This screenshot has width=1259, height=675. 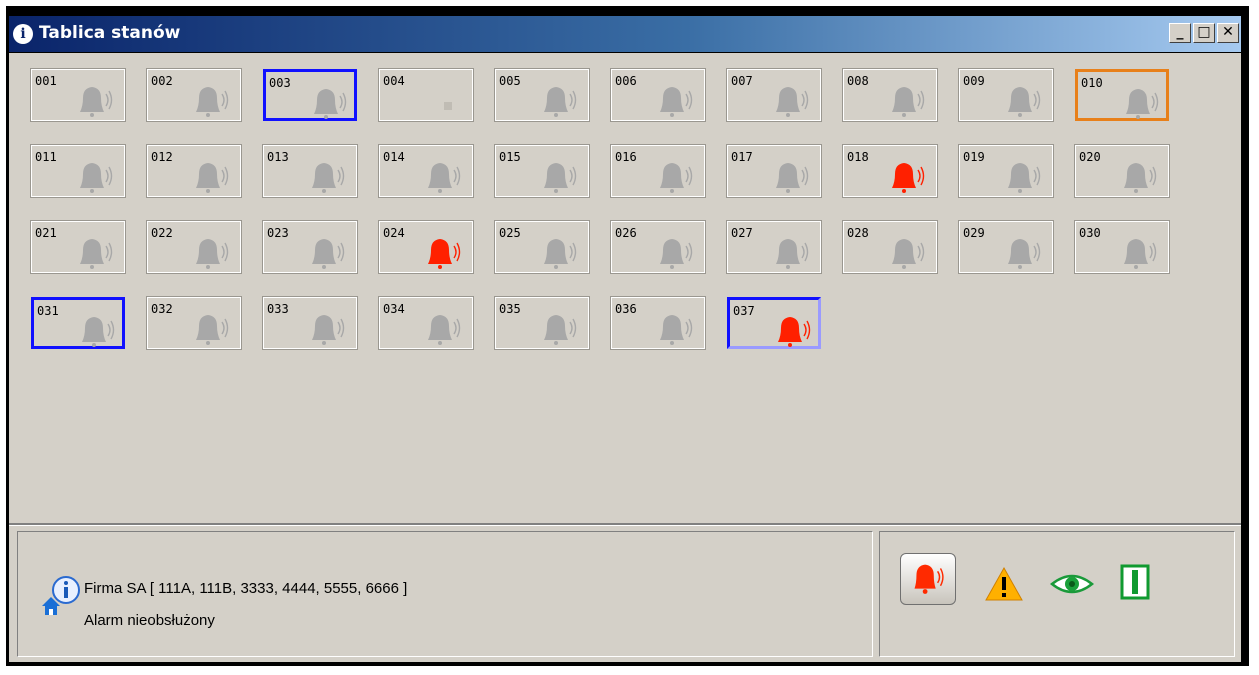 I want to click on warning-icon, so click(x=1004, y=583).